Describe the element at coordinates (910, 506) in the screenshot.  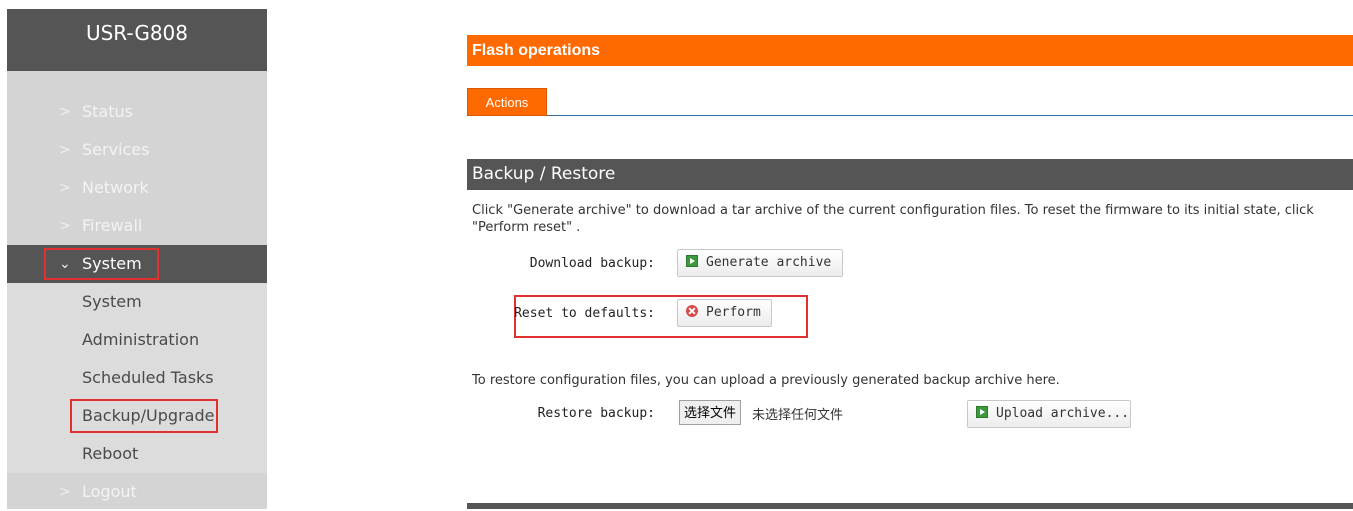
I see `next-section-bar` at that location.